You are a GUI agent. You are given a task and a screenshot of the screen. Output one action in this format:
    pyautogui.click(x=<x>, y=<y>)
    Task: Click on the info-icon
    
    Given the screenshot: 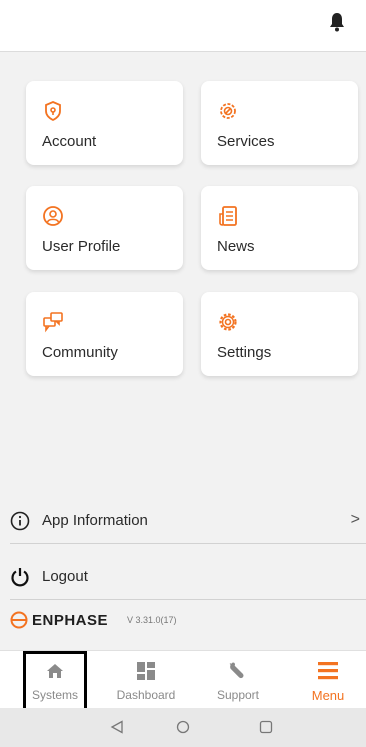 What is the action you would take?
    pyautogui.click(x=20, y=521)
    